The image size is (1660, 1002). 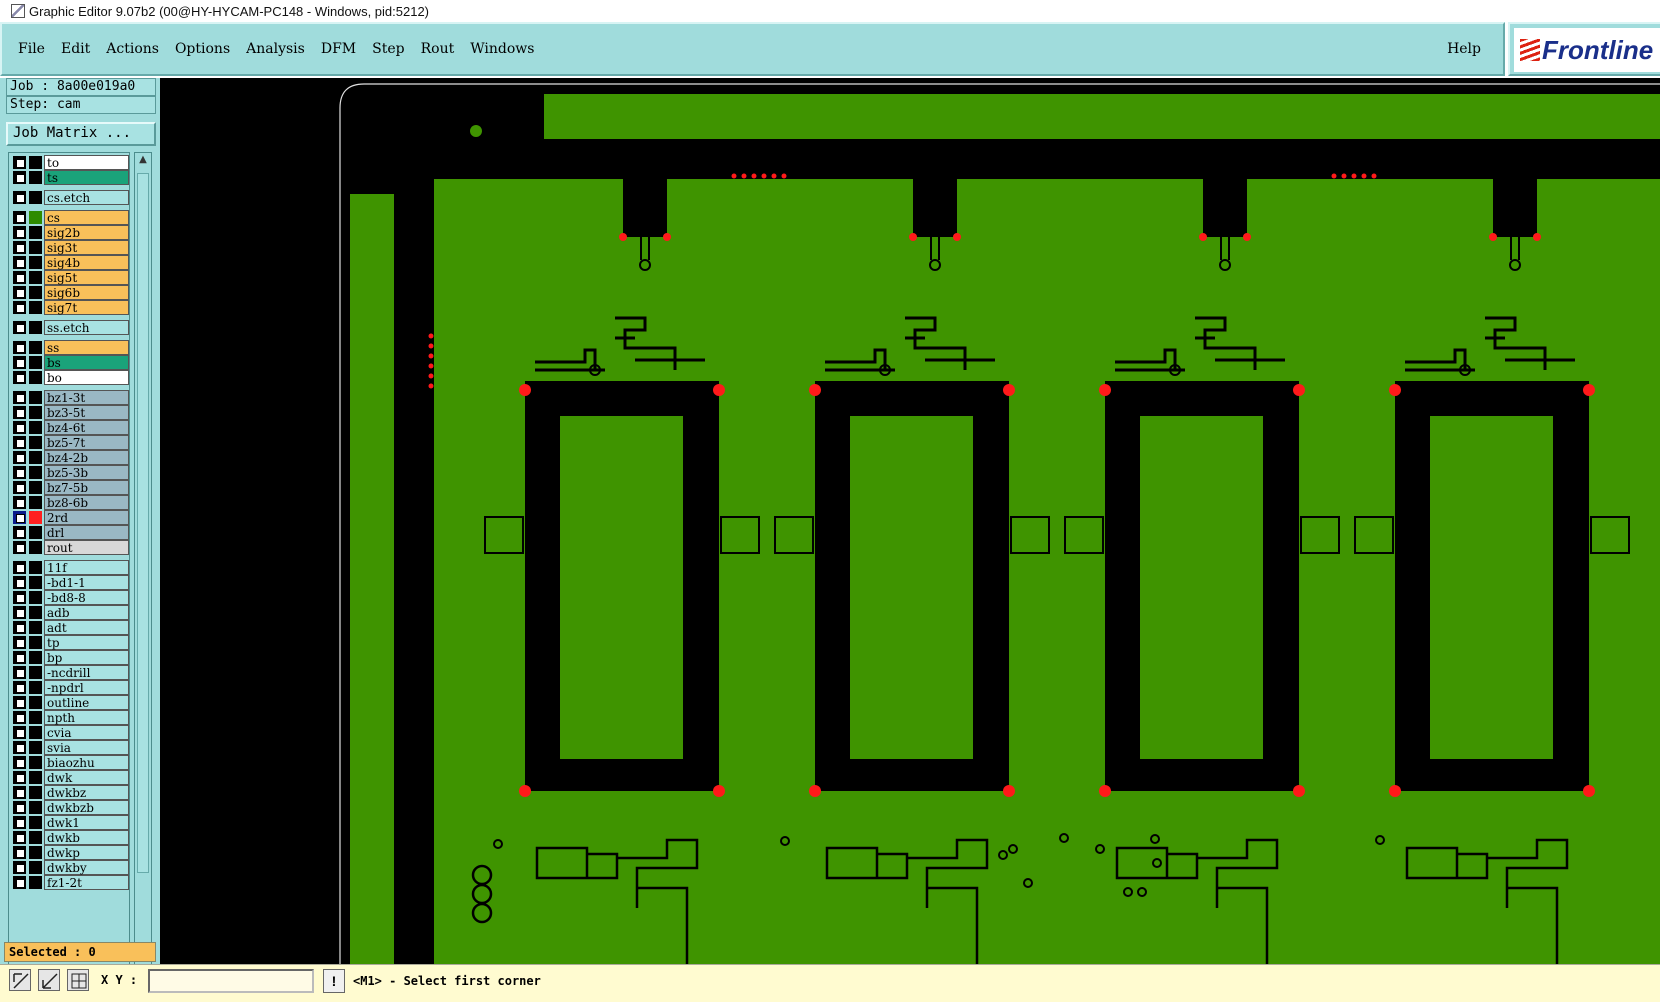 What do you see at coordinates (86, 412) in the screenshot?
I see `layer-name: bz3-5t` at bounding box center [86, 412].